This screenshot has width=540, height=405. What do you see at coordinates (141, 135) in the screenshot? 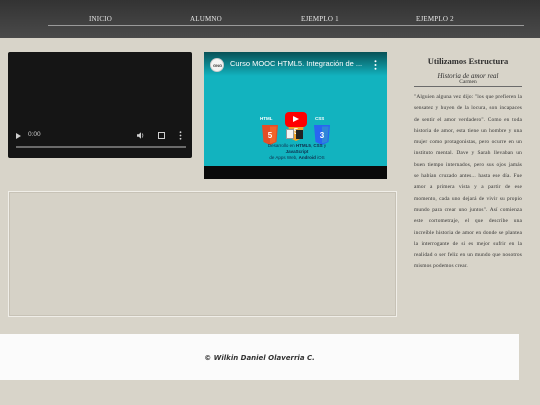
I see `volume-icon` at bounding box center [141, 135].